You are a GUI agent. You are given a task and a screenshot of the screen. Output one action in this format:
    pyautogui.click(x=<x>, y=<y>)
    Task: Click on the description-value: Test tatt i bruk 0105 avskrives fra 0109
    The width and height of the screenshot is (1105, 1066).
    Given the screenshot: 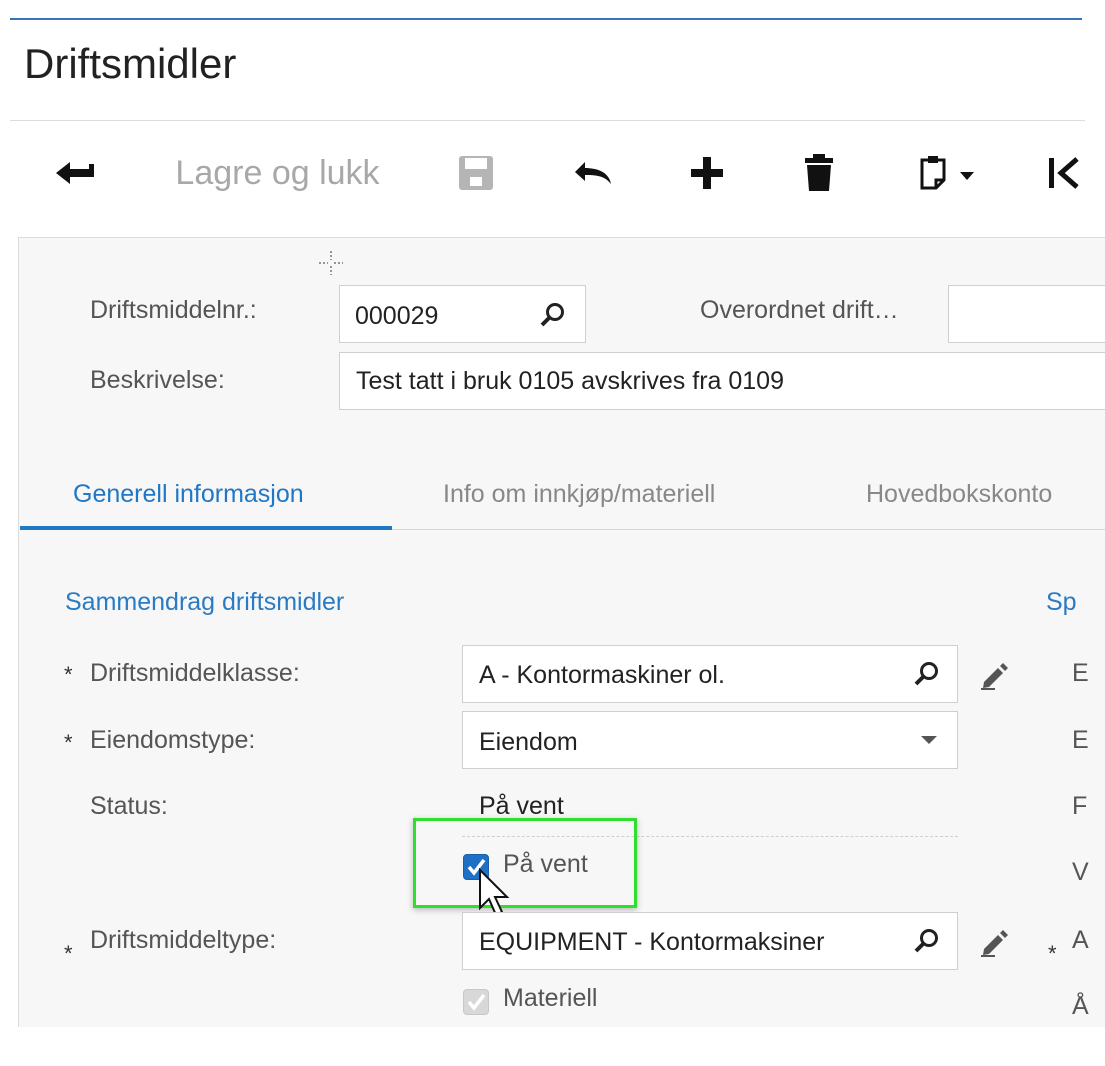 What is the action you would take?
    pyautogui.click(x=570, y=381)
    